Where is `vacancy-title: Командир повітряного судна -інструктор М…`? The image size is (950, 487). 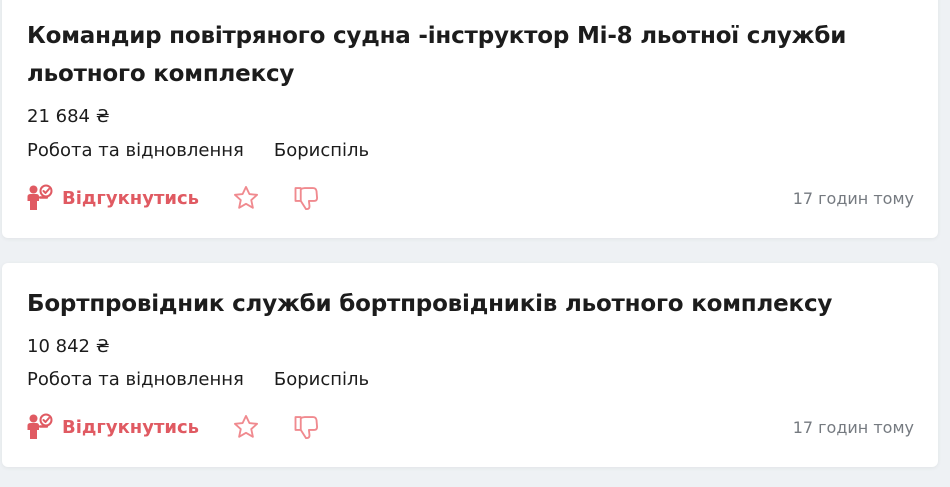
vacancy-title: Командир повітряного судна -інструктор М… is located at coordinates (472, 55).